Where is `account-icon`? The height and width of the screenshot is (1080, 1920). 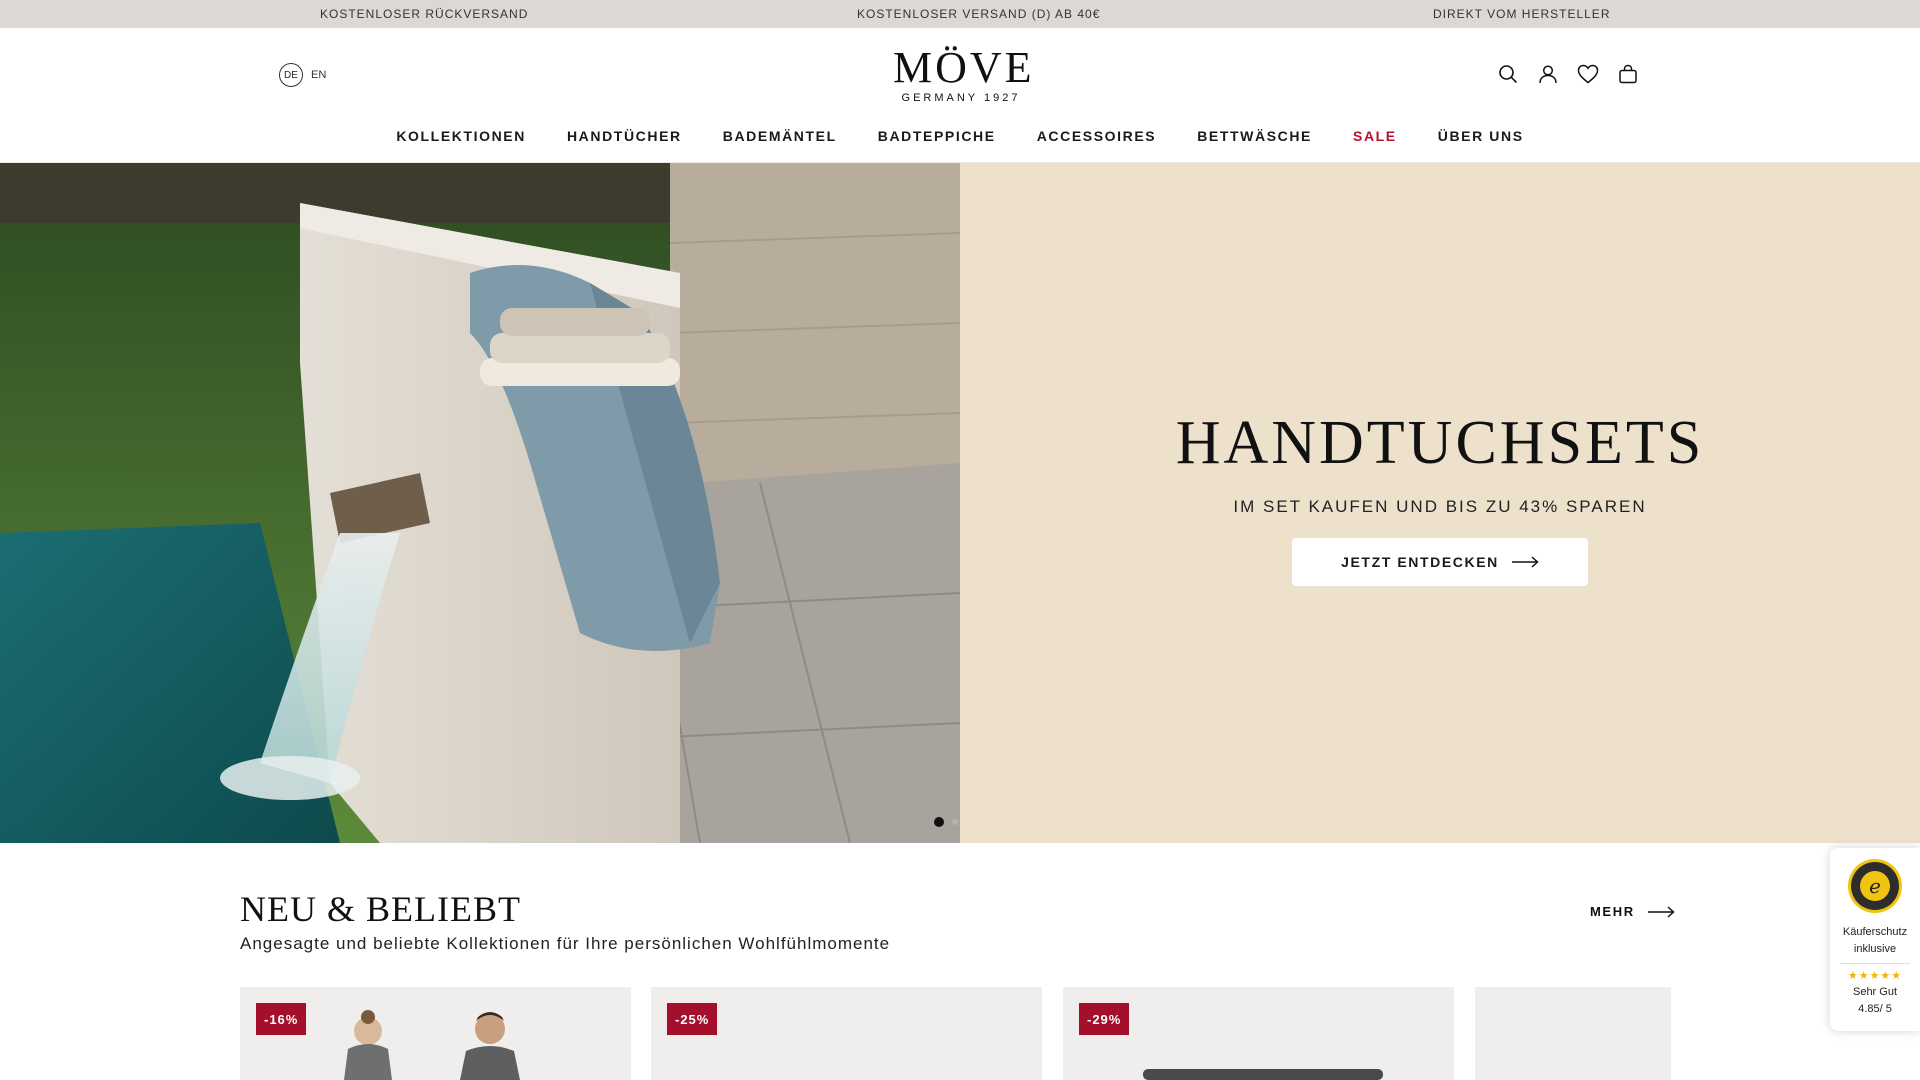 account-icon is located at coordinates (1548, 74).